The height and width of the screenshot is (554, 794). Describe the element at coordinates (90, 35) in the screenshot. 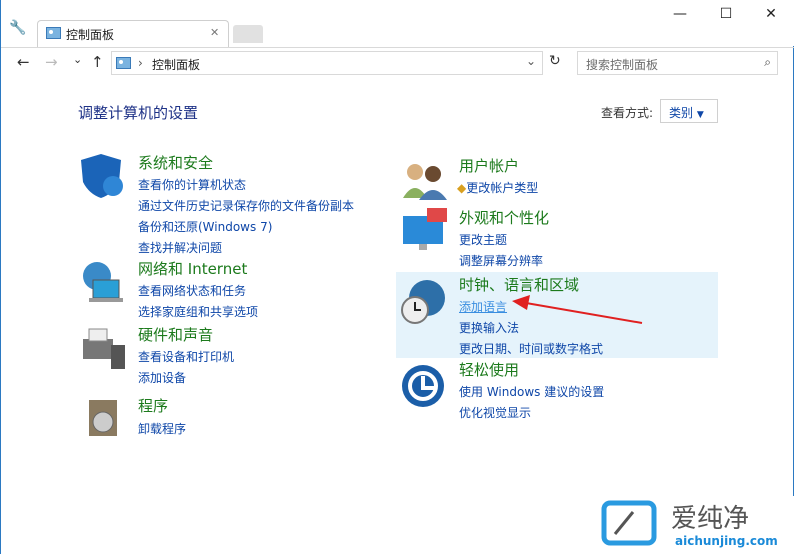

I see `tab-title: 控制面板` at that location.